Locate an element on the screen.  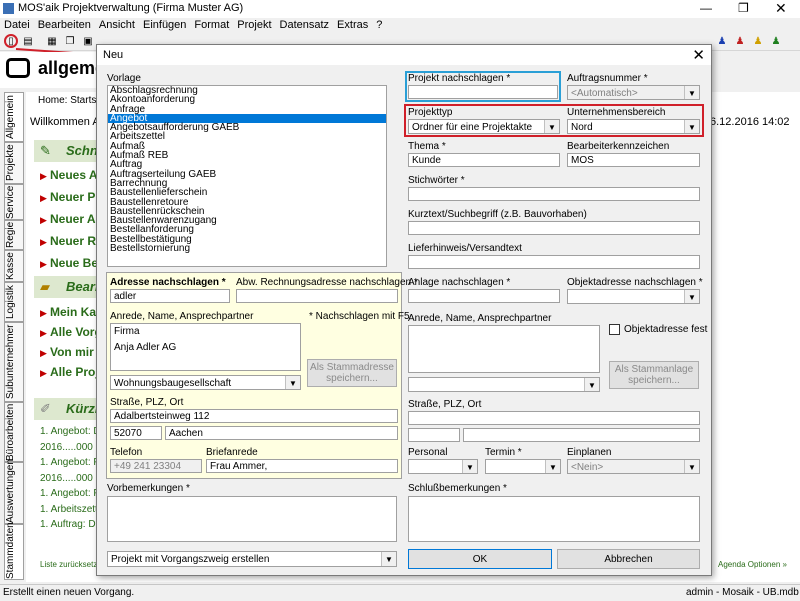
plz2-input is located at coordinates (434, 435).